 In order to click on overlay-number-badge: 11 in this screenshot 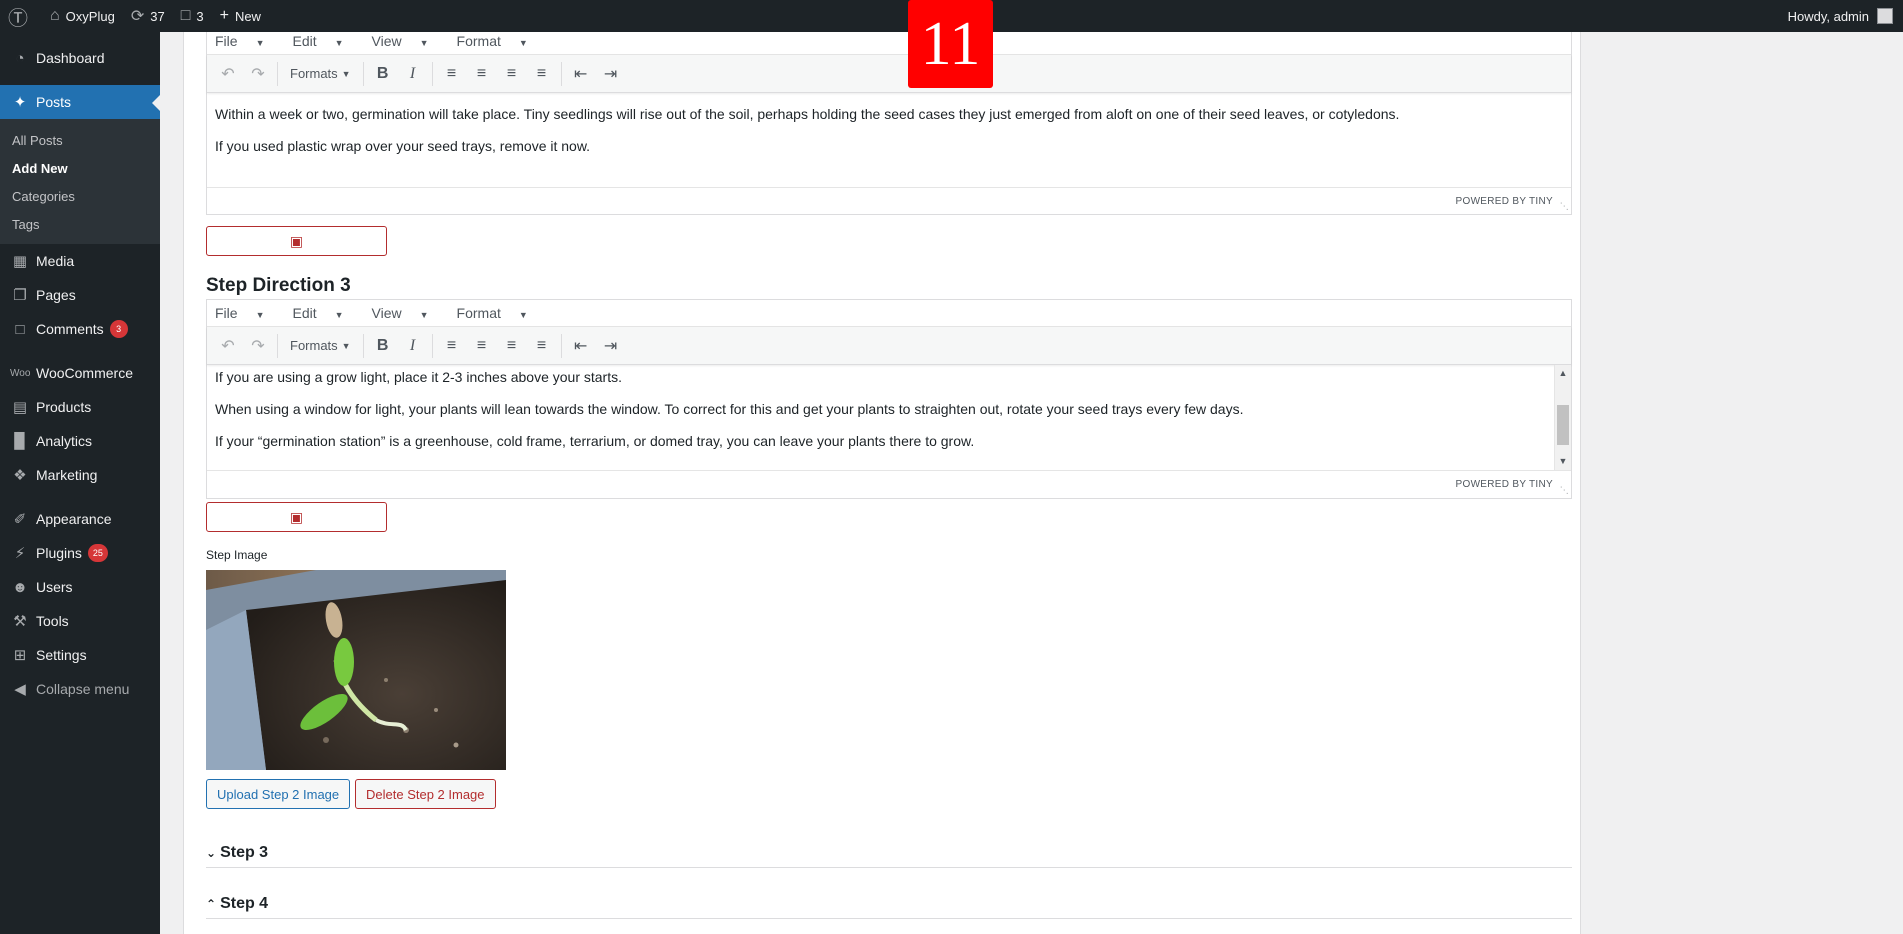, I will do `click(950, 44)`.